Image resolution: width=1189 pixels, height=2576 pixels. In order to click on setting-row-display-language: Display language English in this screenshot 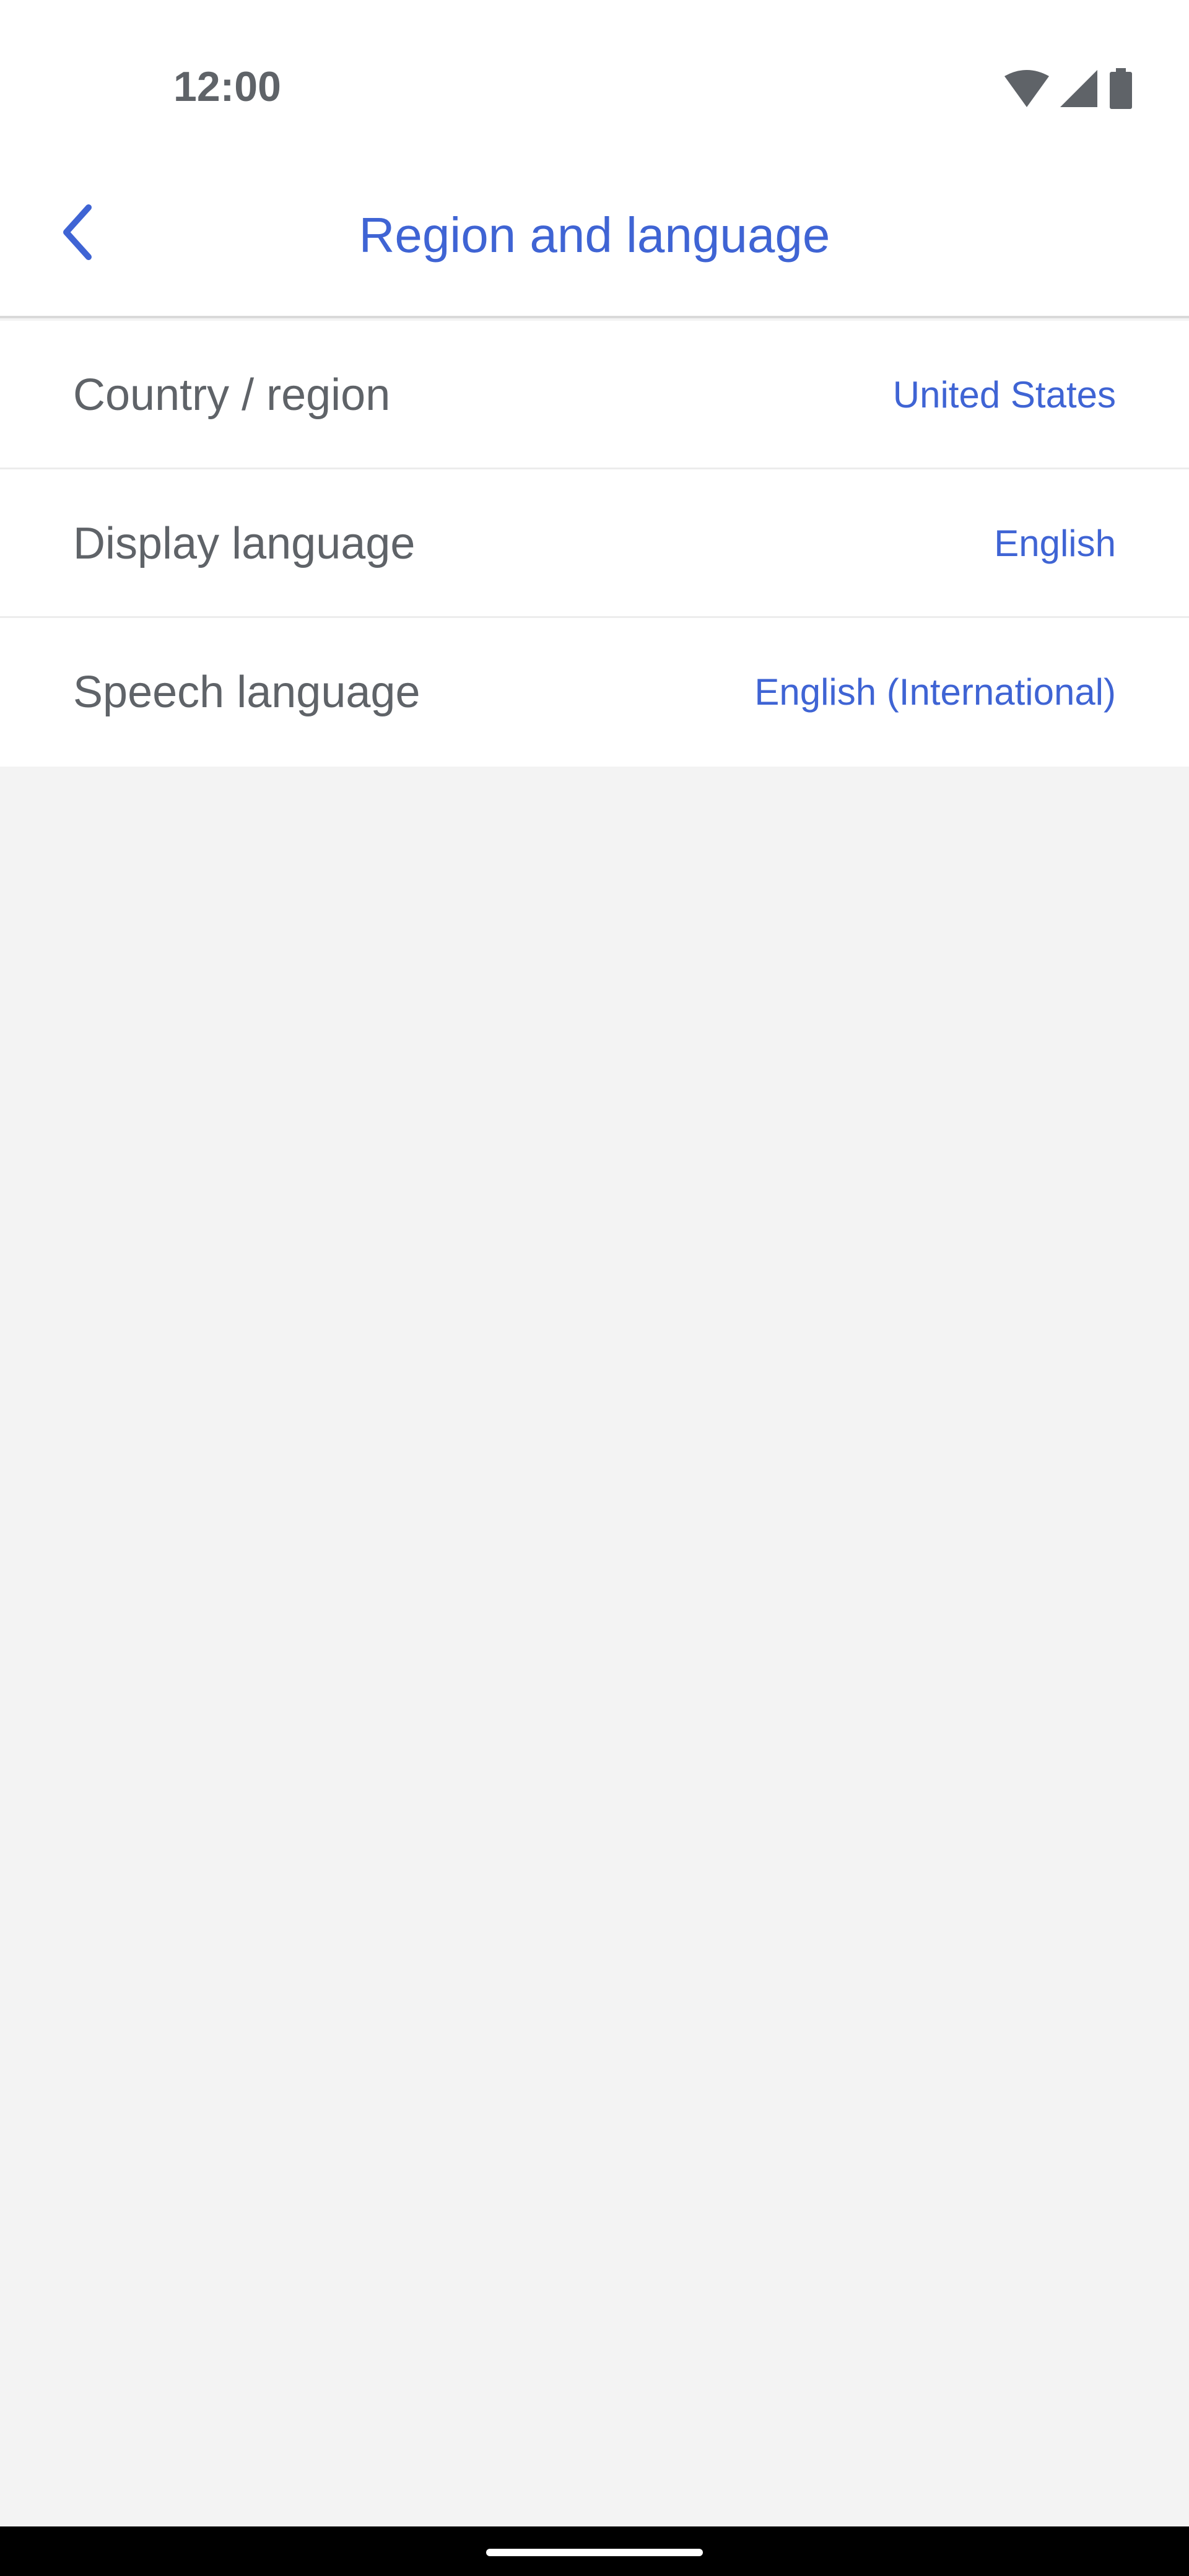, I will do `click(594, 543)`.